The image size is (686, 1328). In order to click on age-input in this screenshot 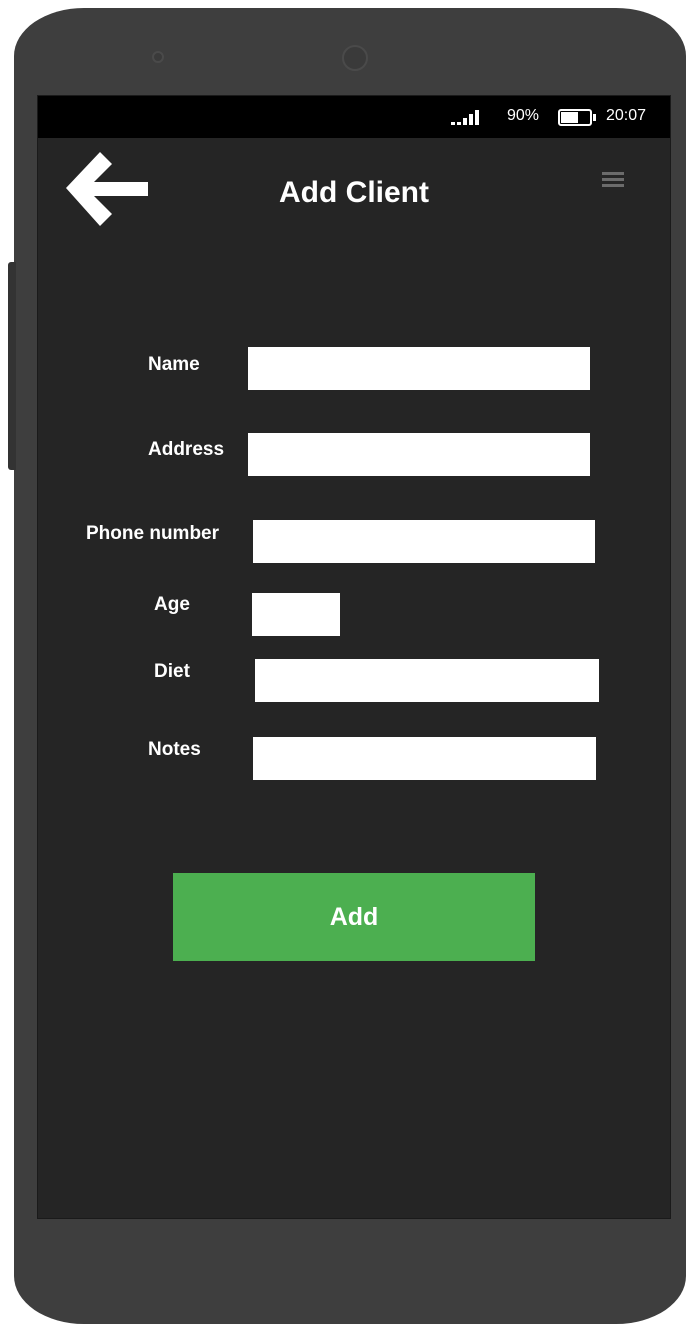, I will do `click(296, 614)`.